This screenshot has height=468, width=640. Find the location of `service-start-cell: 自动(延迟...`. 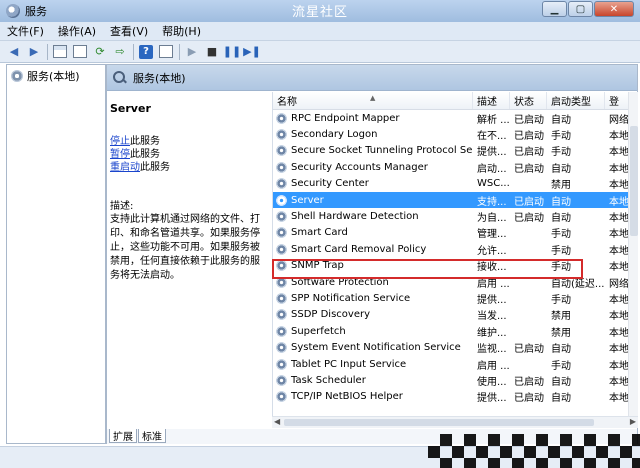

service-start-cell: 自动(延迟... is located at coordinates (578, 284).